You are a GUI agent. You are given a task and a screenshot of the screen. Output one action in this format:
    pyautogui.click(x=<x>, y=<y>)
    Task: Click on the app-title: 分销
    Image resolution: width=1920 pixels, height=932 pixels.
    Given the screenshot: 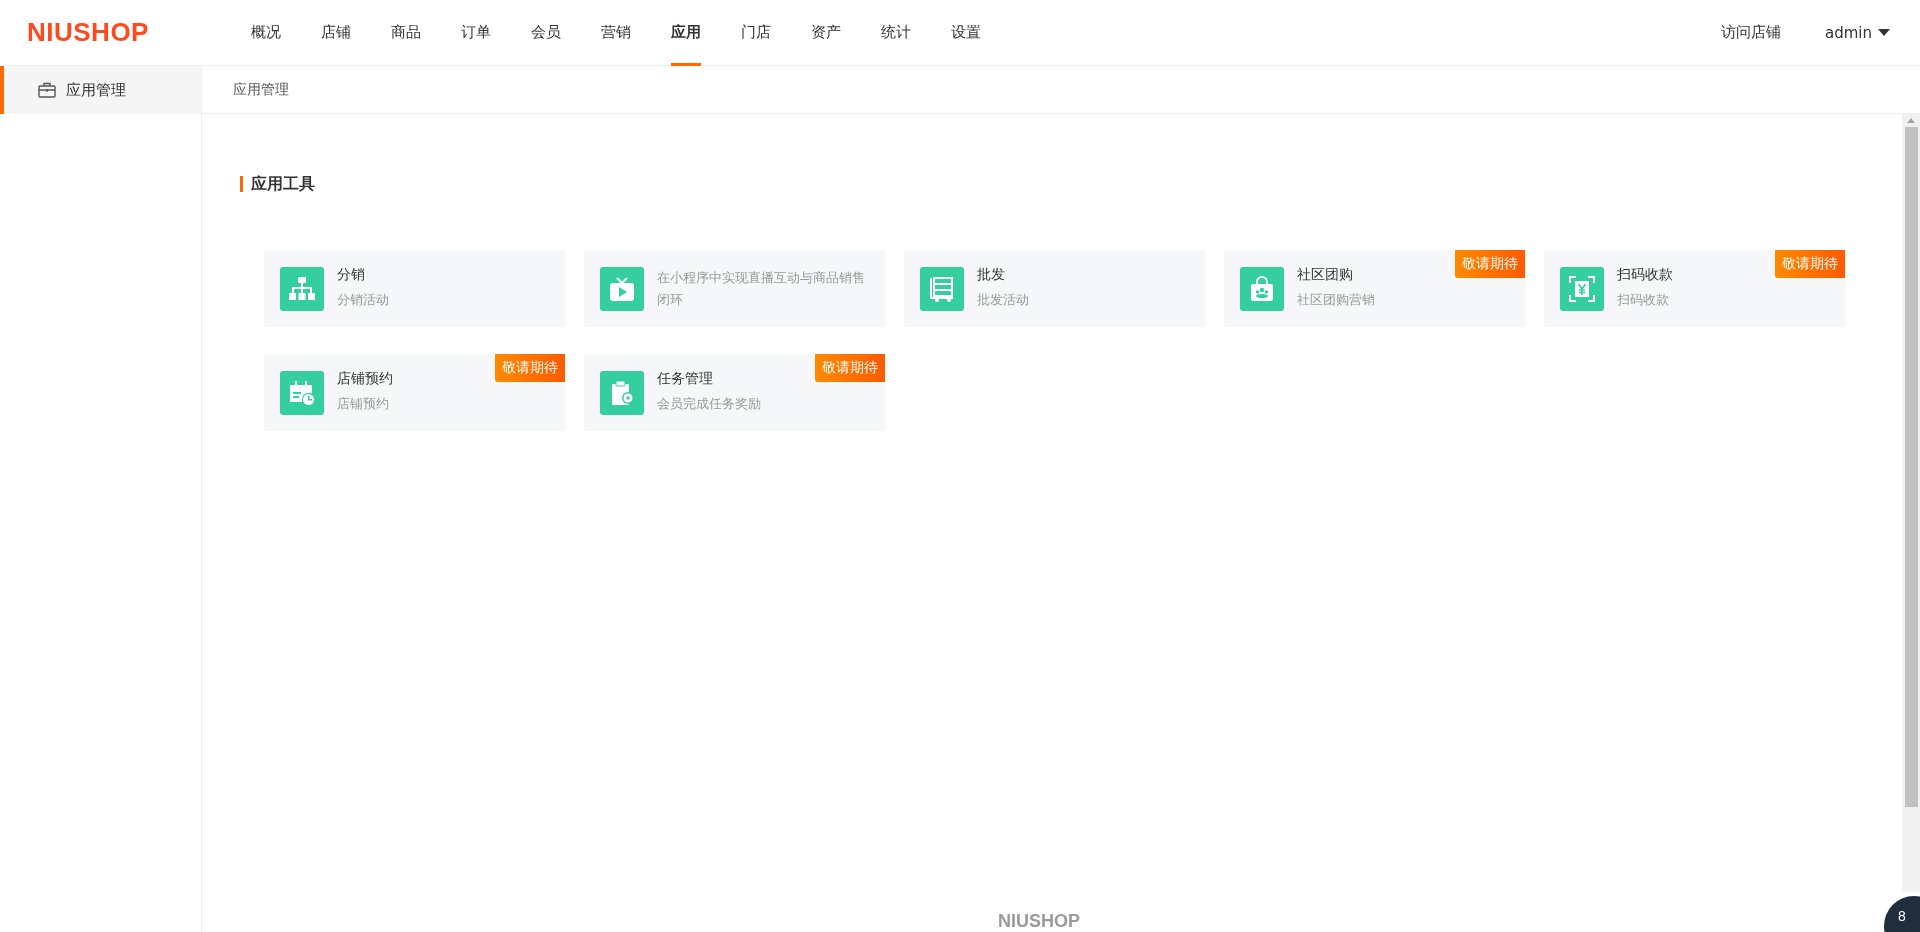 What is the action you would take?
    pyautogui.click(x=351, y=275)
    